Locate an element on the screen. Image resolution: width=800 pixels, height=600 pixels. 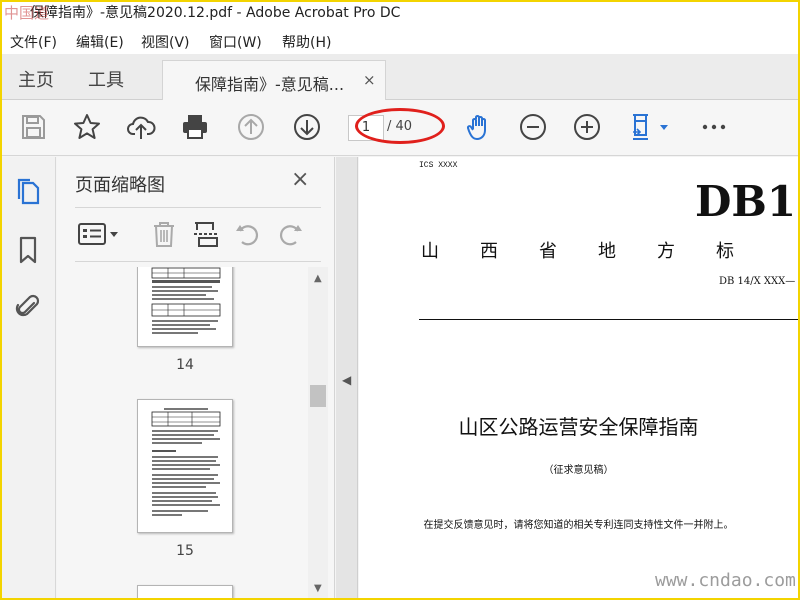
main-toolbar: 1 / 40 is located at coordinates (400, 128).